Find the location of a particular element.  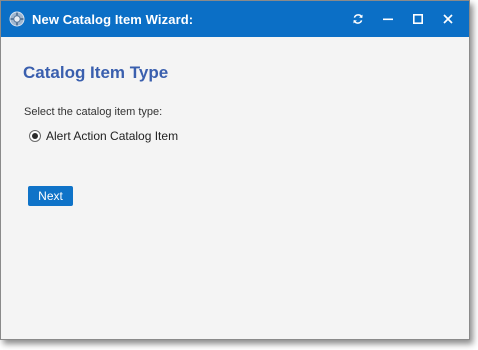

refresh-icon is located at coordinates (358, 19).